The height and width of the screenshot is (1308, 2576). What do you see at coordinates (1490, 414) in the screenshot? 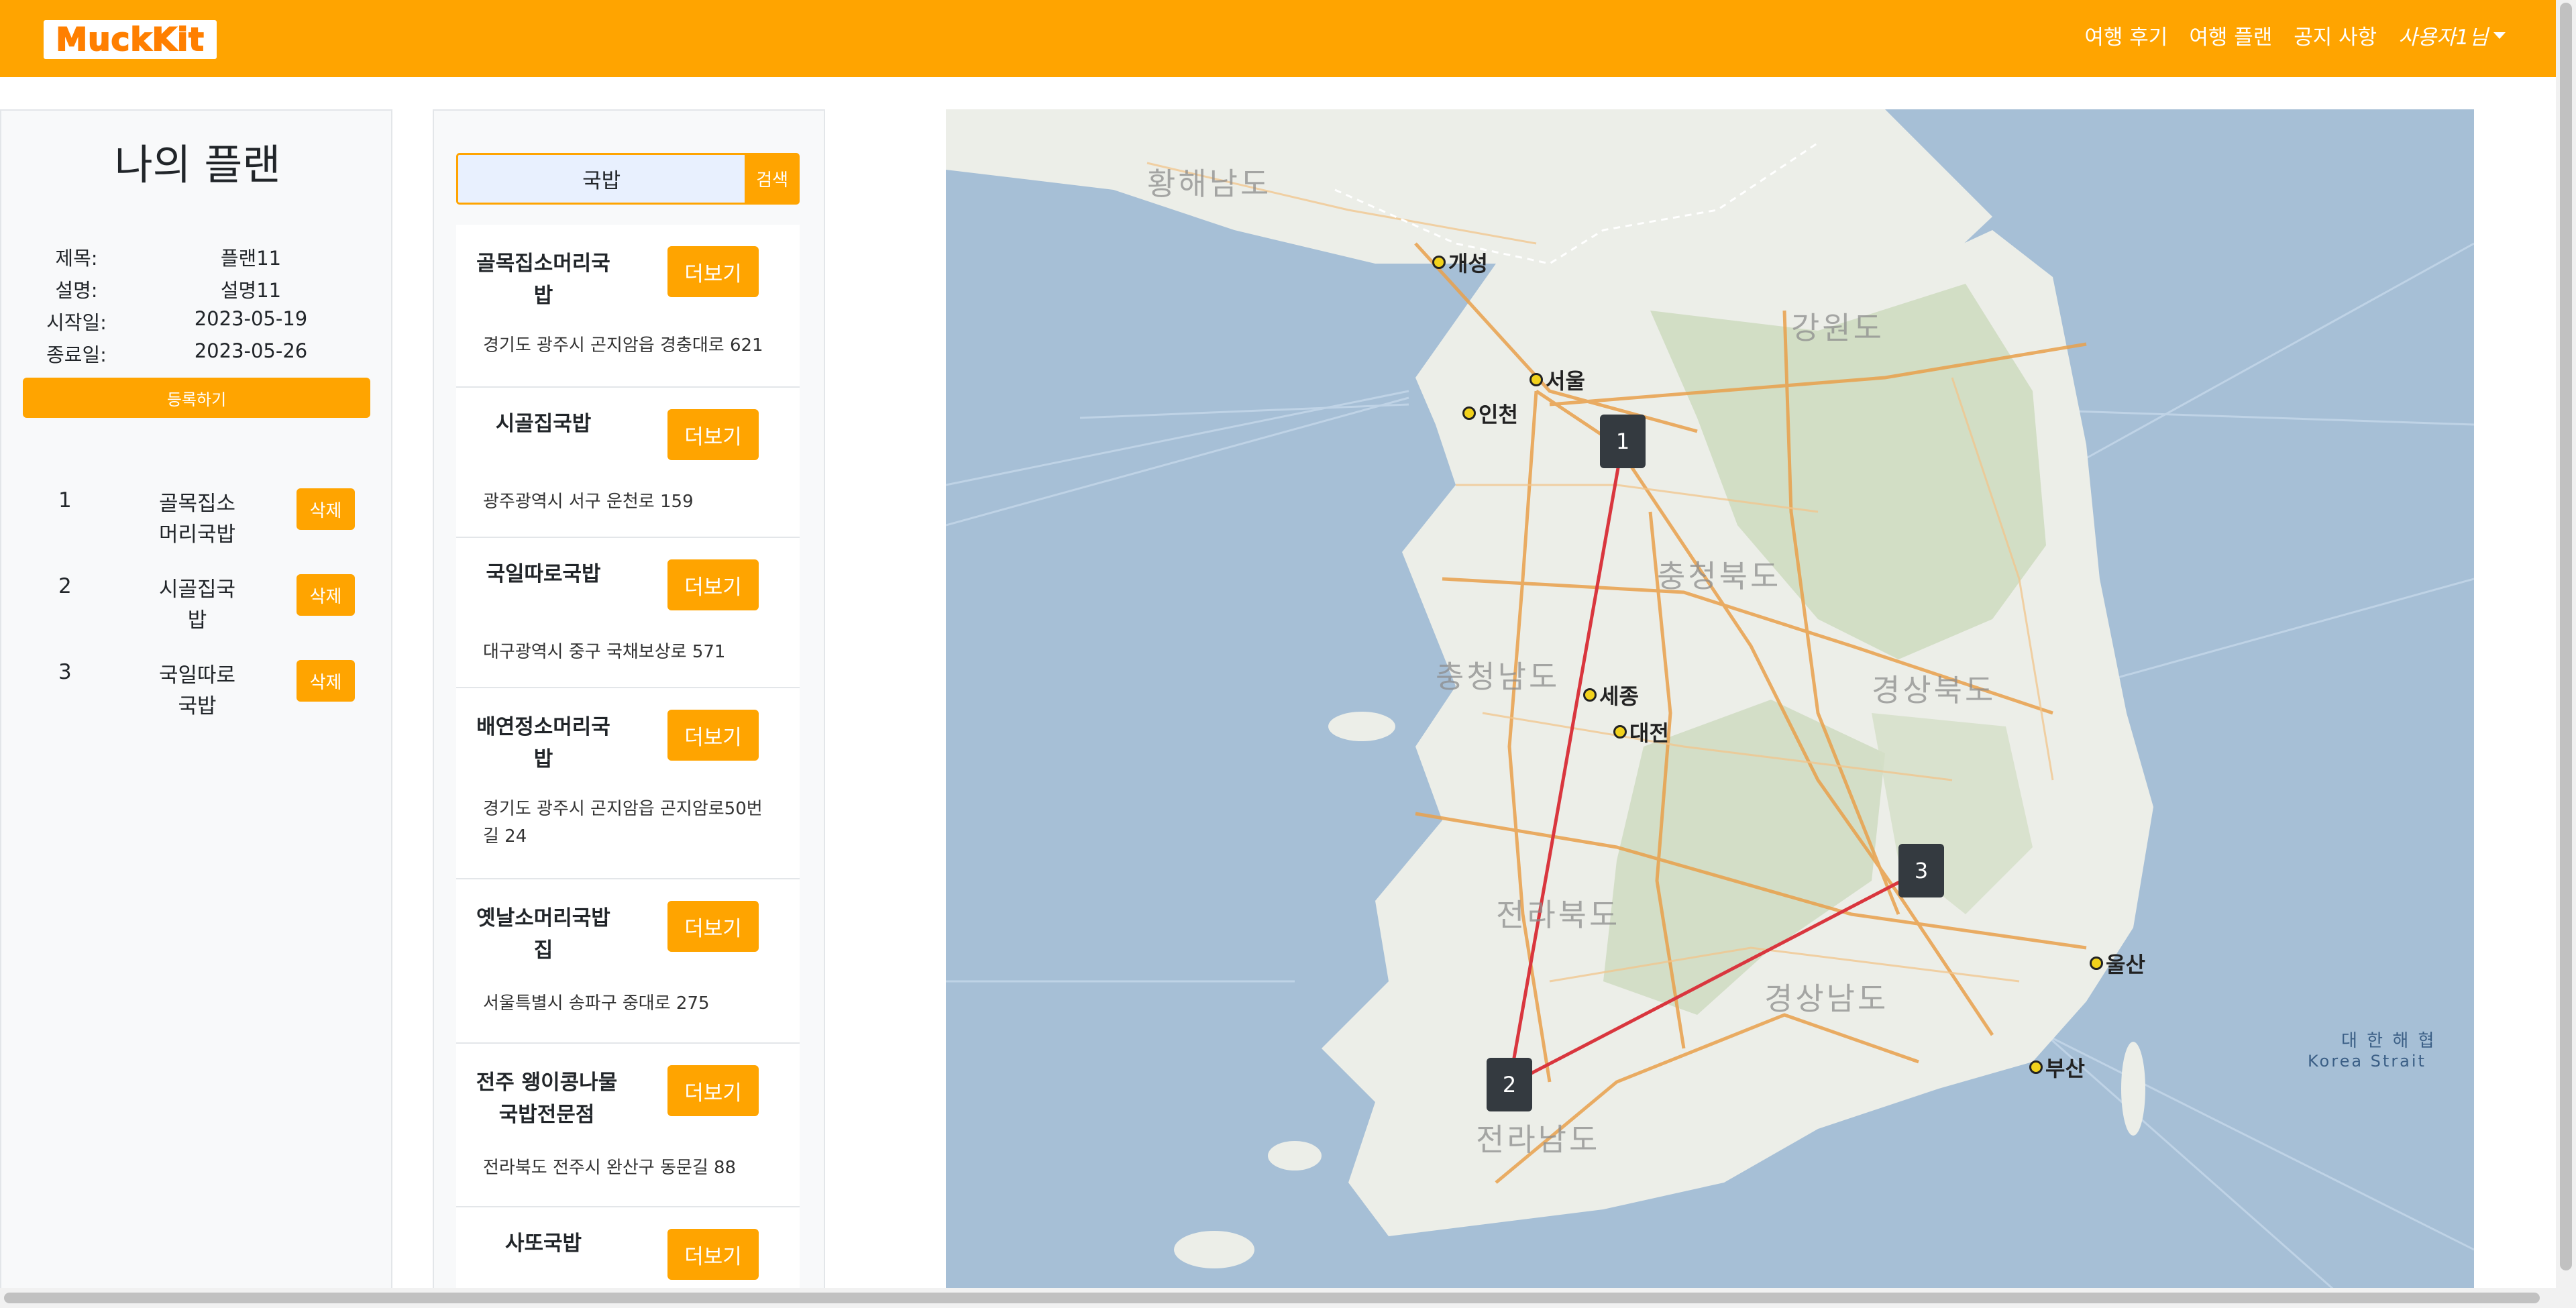
I see `city-label: 인천` at bounding box center [1490, 414].